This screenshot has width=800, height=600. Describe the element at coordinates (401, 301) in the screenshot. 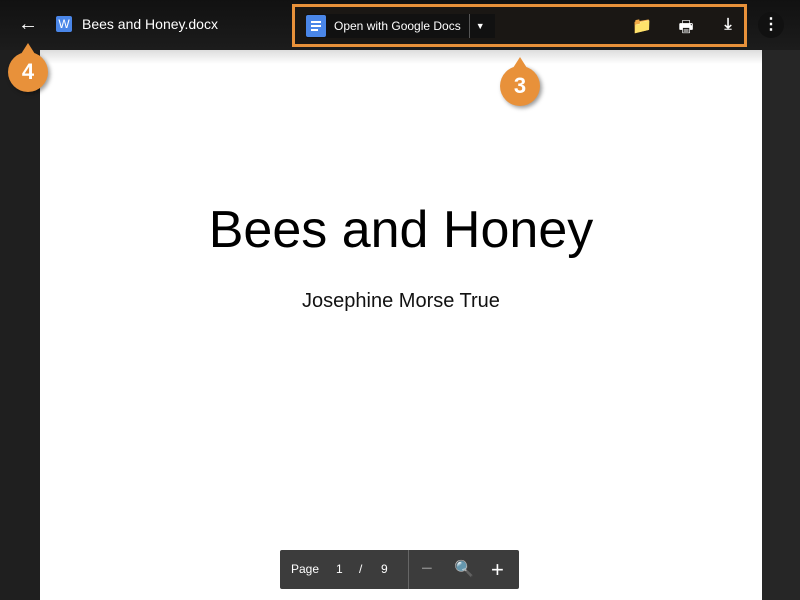

I see `document-author: Josephine Morse True` at that location.